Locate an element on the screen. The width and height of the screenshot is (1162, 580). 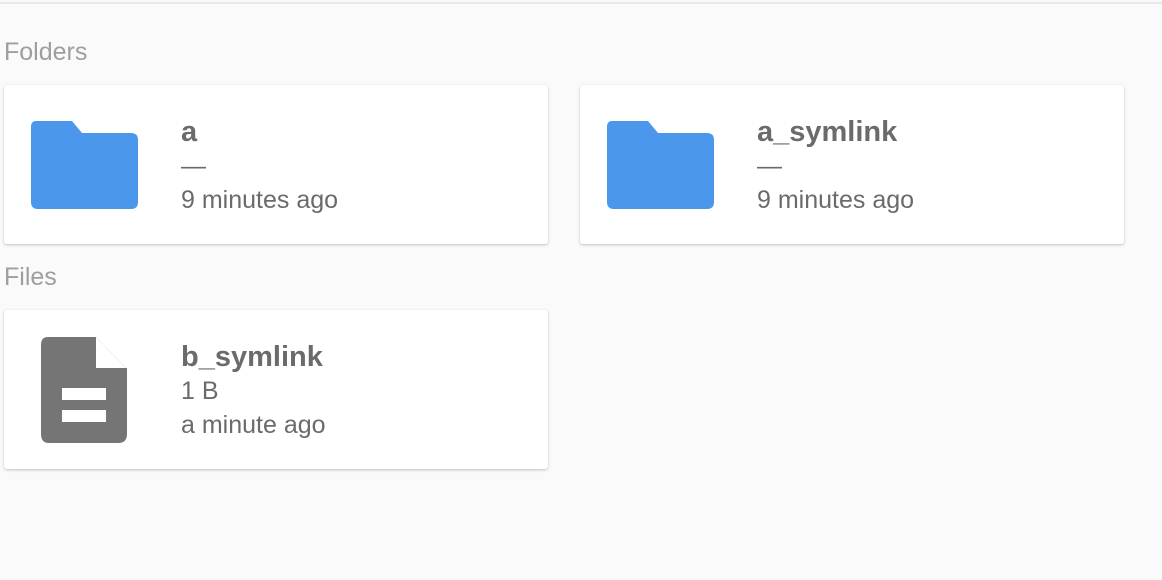
folder-name: a_symlink is located at coordinates (827, 132).